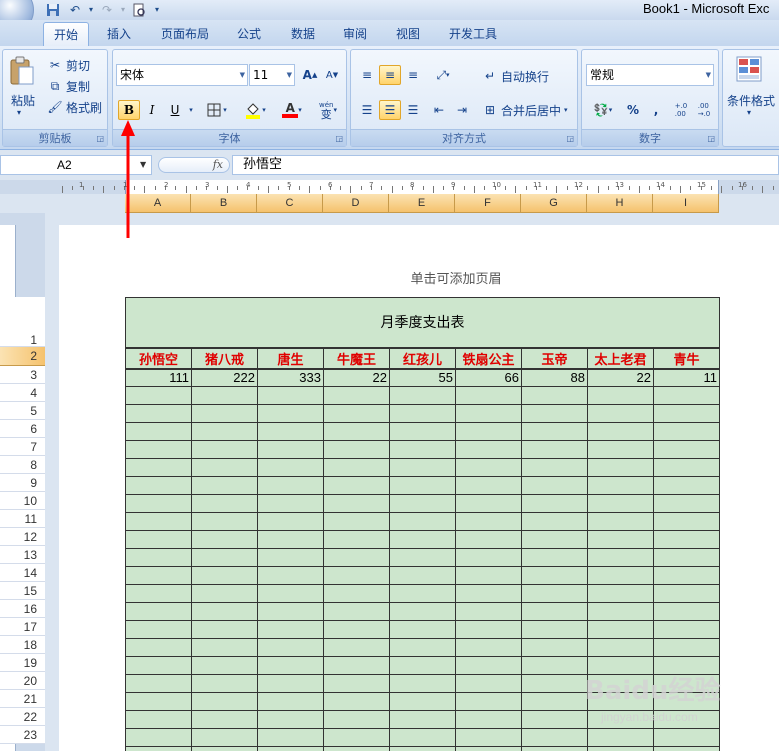 Image resolution: width=779 pixels, height=751 pixels. I want to click on row-header-17: 17, so click(22, 627).